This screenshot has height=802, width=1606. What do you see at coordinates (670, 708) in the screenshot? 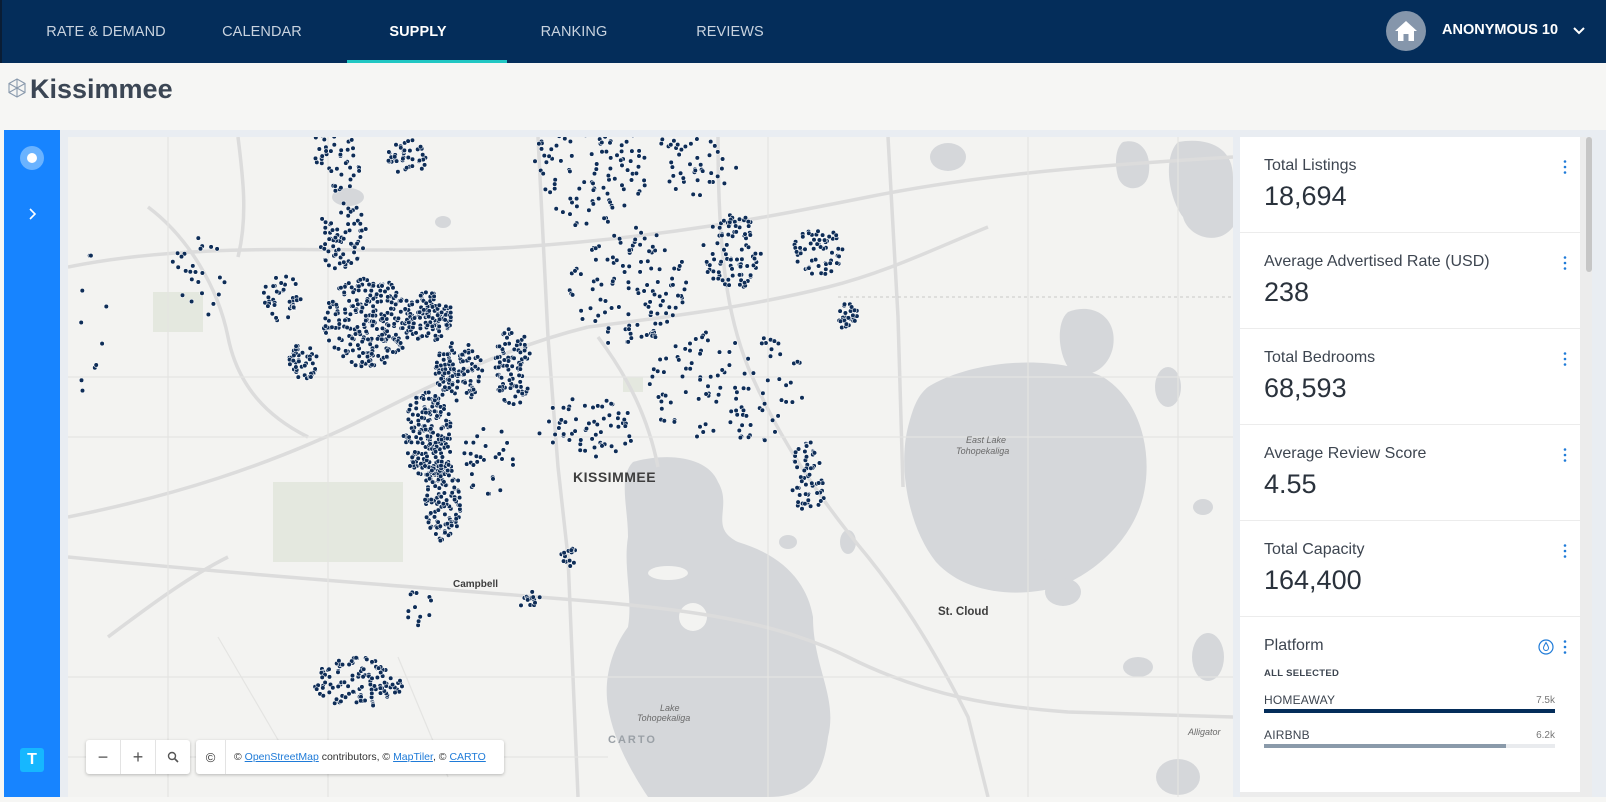
I see `map-label-lake-toho: Lake` at bounding box center [670, 708].